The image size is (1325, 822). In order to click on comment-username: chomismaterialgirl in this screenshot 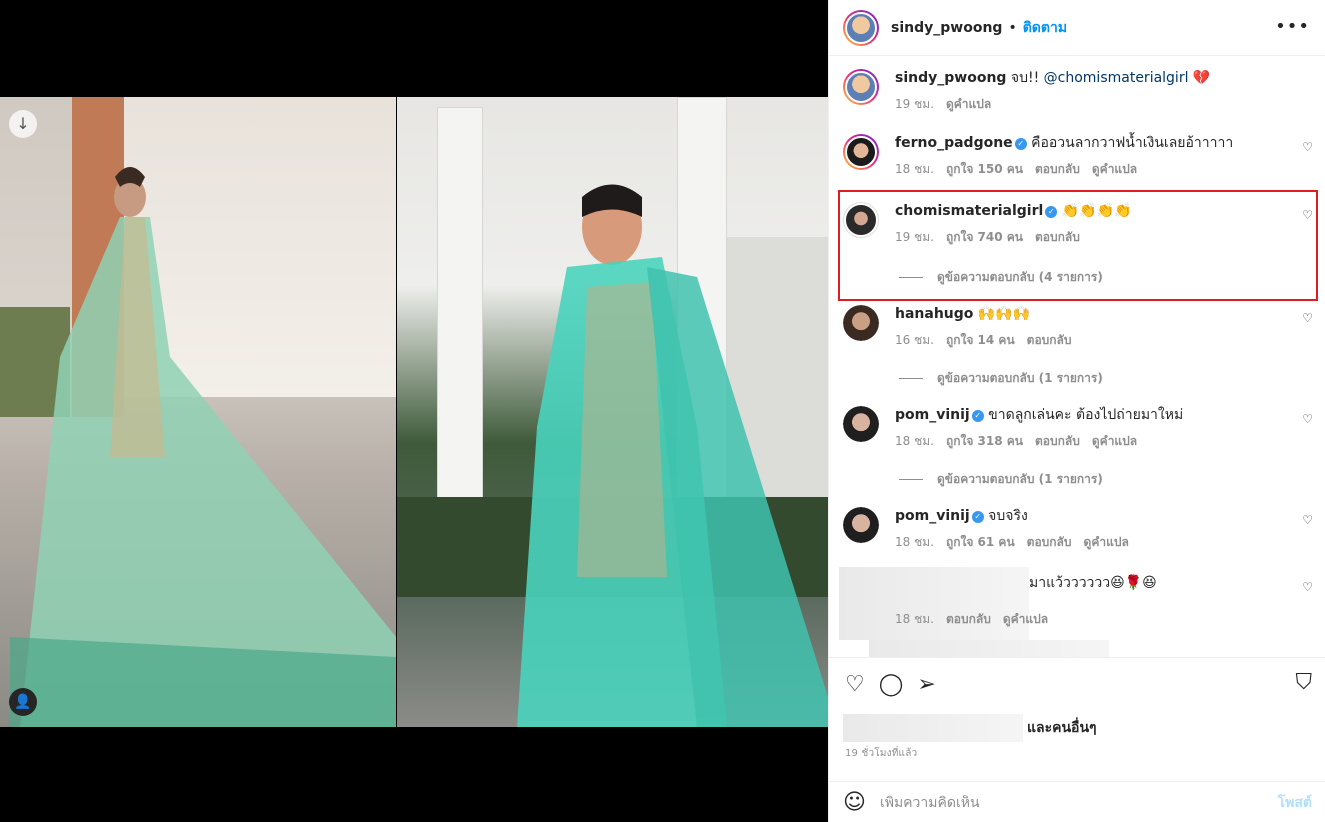, I will do `click(969, 211)`.